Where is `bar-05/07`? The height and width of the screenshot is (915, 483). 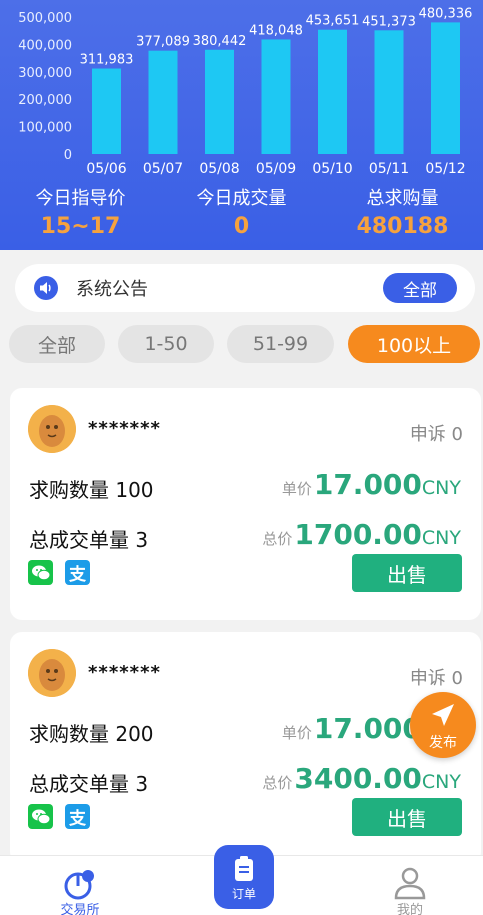 bar-05/07 is located at coordinates (163, 102).